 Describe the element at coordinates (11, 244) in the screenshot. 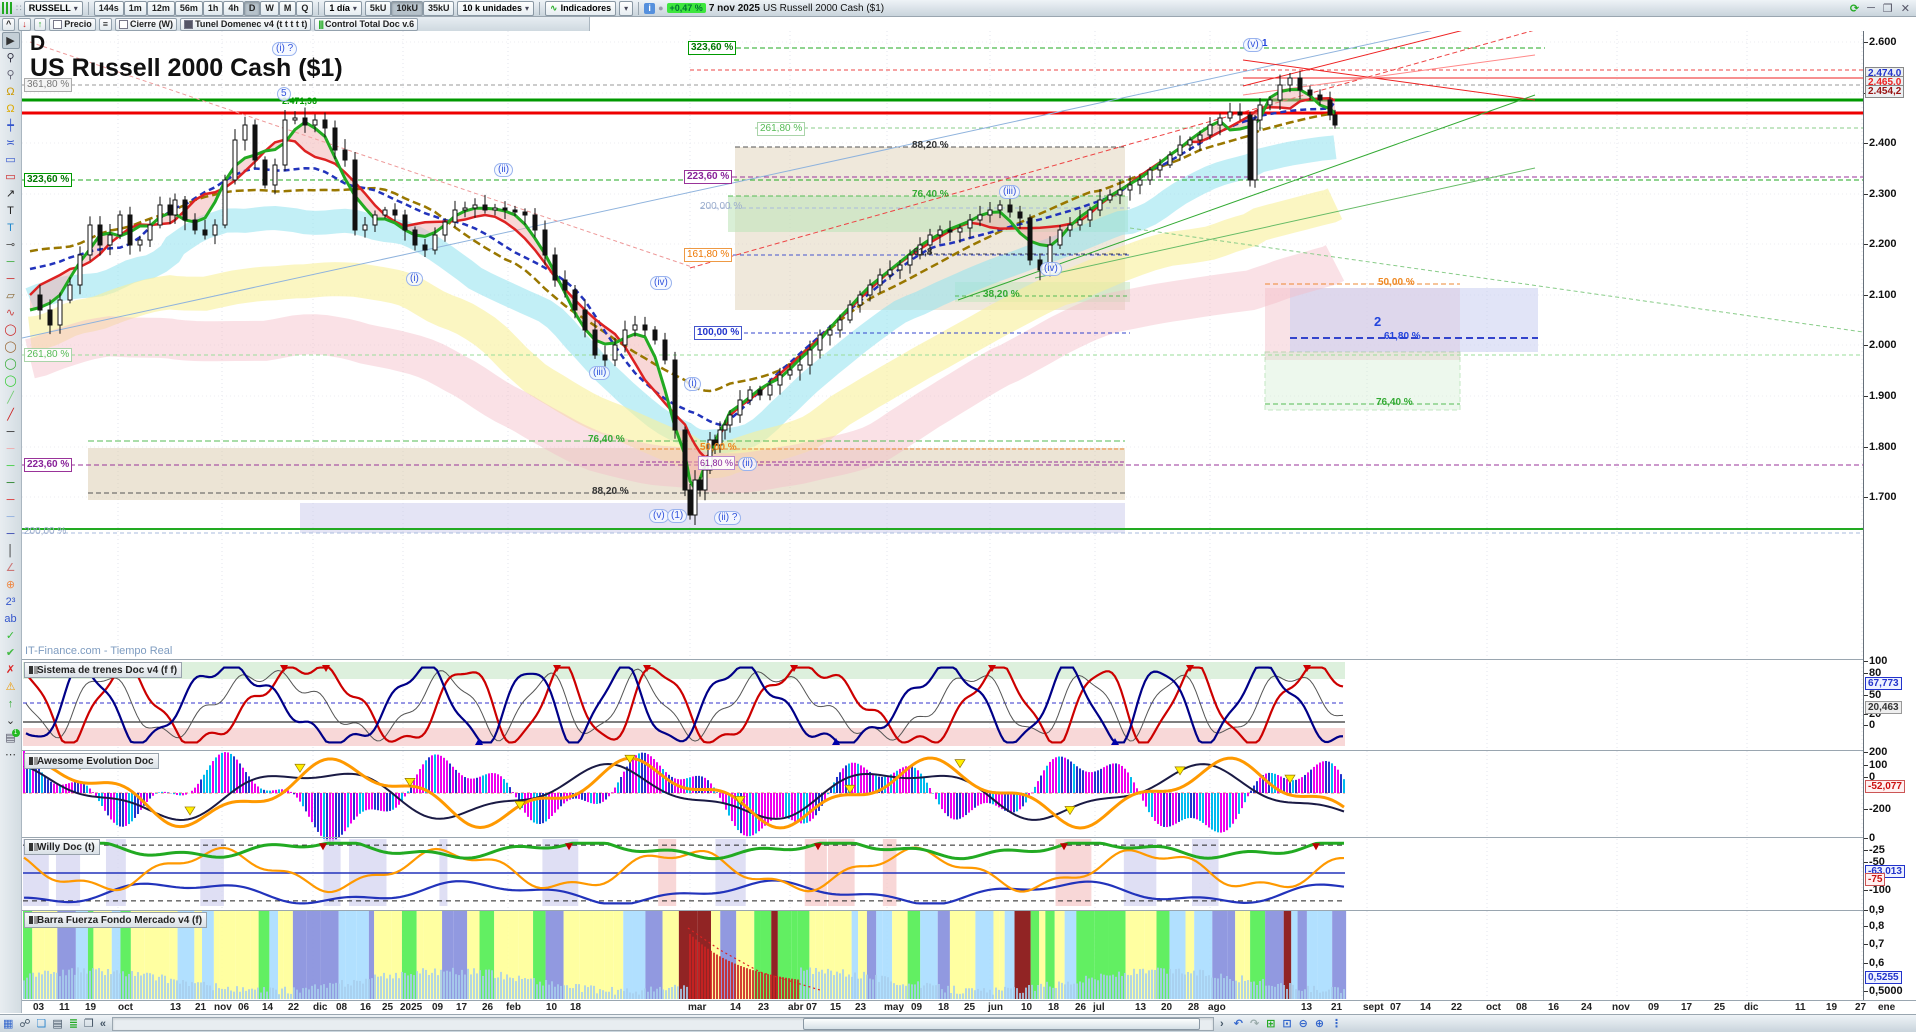

I see `link-tool: ⊸` at that location.